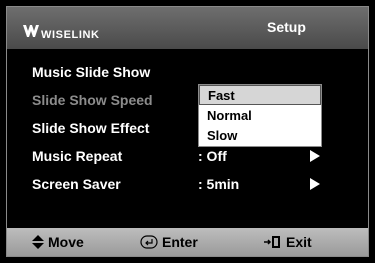  I want to click on brand-logo: WISELINK, so click(61, 31).